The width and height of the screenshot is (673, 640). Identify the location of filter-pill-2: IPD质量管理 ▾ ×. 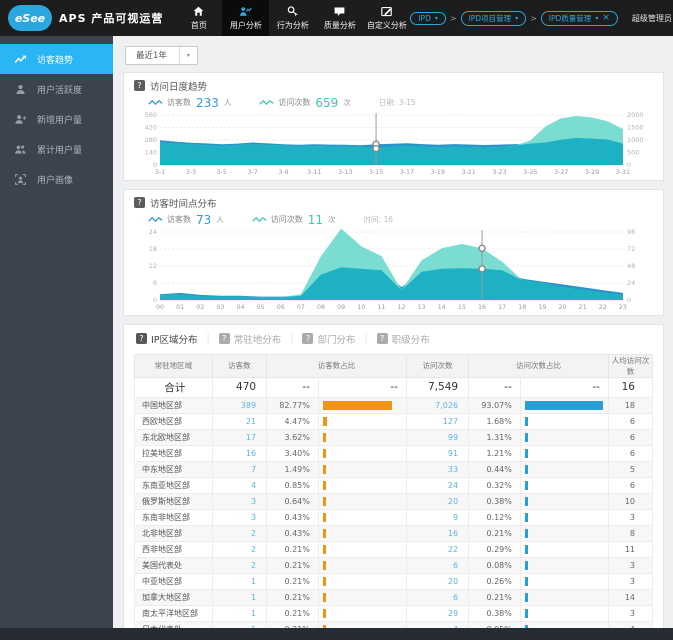
(579, 18).